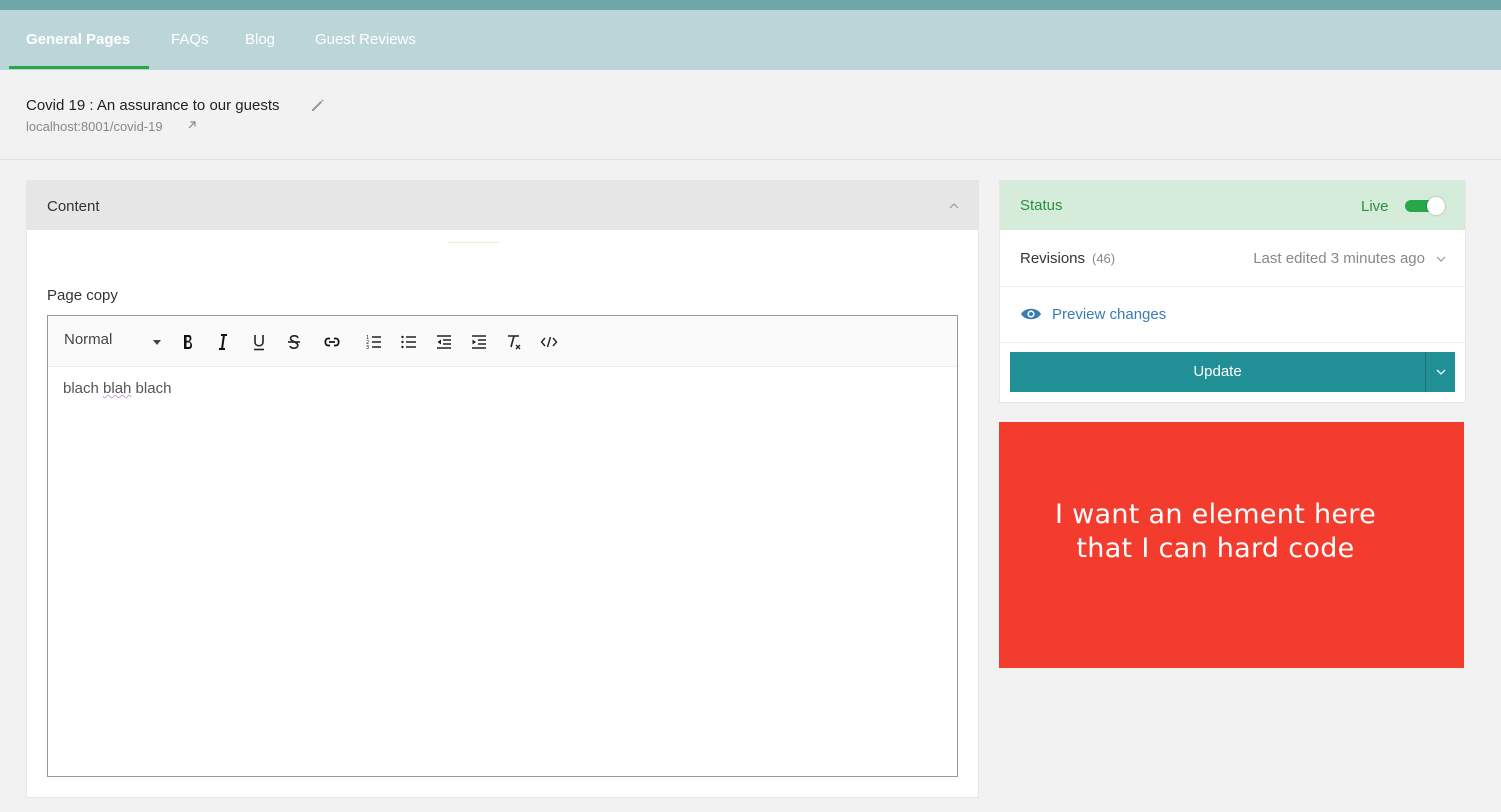 The width and height of the screenshot is (1501, 812). I want to click on update-options-button, so click(1440, 372).